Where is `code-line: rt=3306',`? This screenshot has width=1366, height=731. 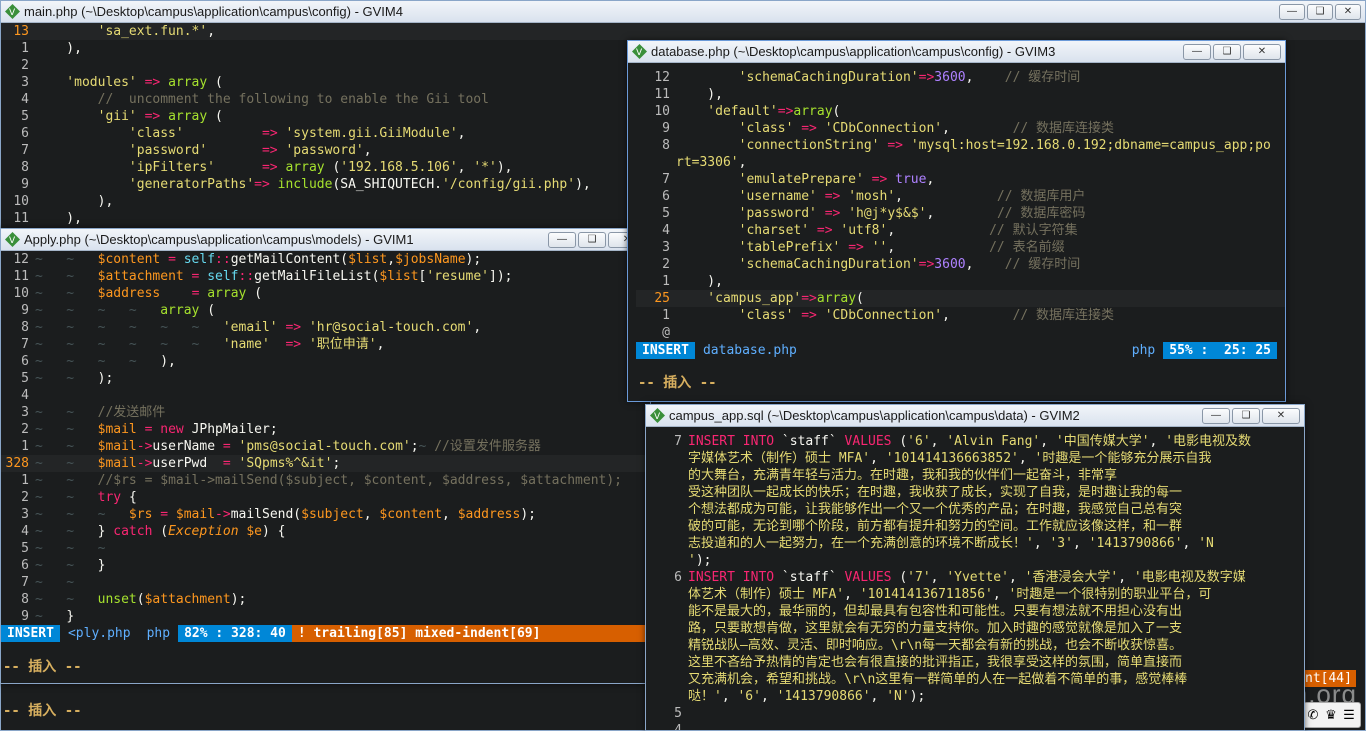
code-line: rt=3306', is located at coordinates (960, 162).